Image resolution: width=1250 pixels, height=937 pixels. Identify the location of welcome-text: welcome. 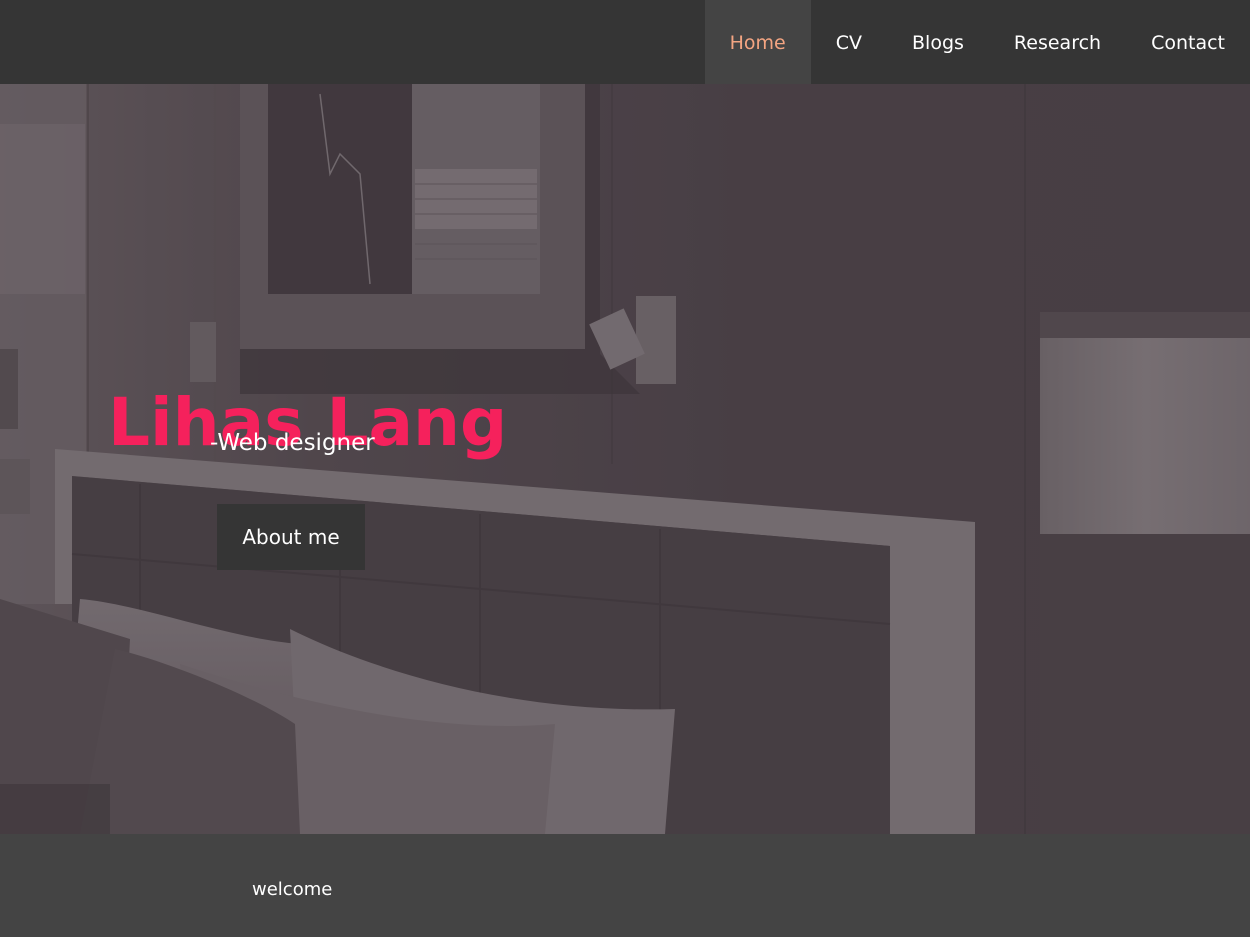
(292, 889).